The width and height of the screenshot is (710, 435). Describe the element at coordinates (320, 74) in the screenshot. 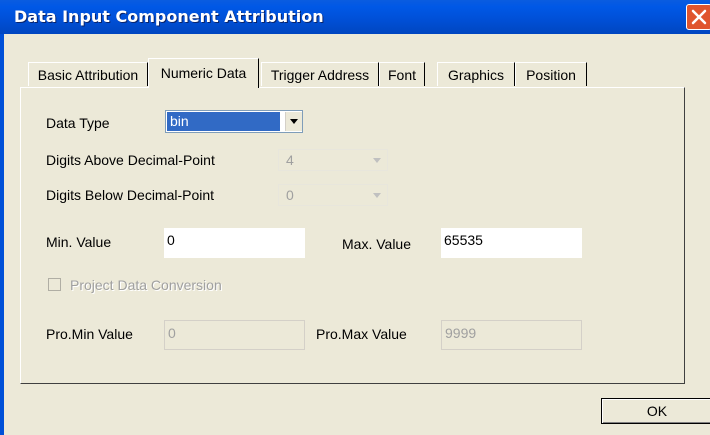

I see `tab-trigger-address: Trigger Address` at that location.